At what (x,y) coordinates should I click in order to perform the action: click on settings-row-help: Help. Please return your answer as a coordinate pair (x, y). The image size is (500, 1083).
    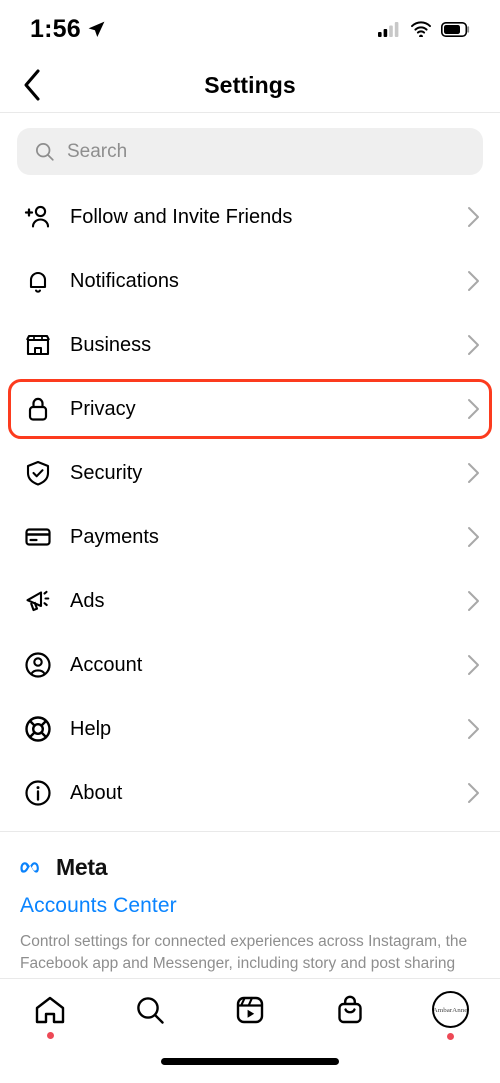
    Looking at the image, I should click on (250, 729).